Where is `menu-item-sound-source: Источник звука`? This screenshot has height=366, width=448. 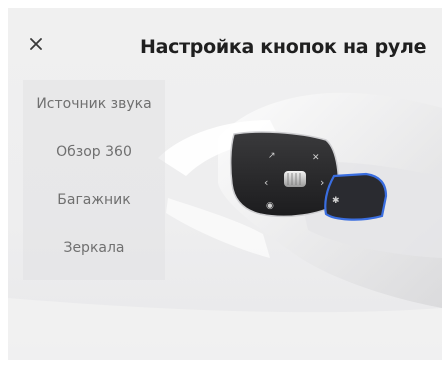 menu-item-sound-source: Источник звука is located at coordinates (94, 104).